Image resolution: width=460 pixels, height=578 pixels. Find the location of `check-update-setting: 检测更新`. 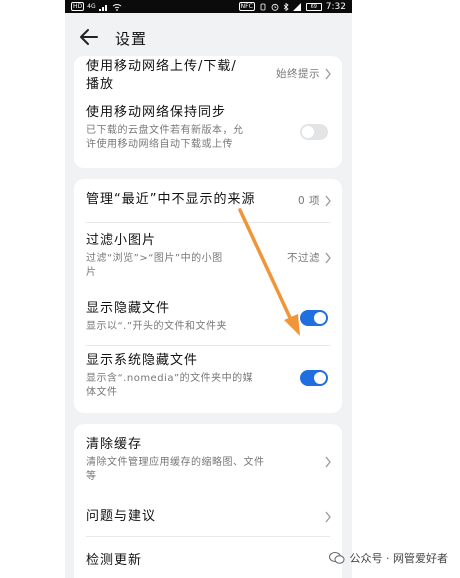

check-update-setting: 检测更新 is located at coordinates (209, 563).